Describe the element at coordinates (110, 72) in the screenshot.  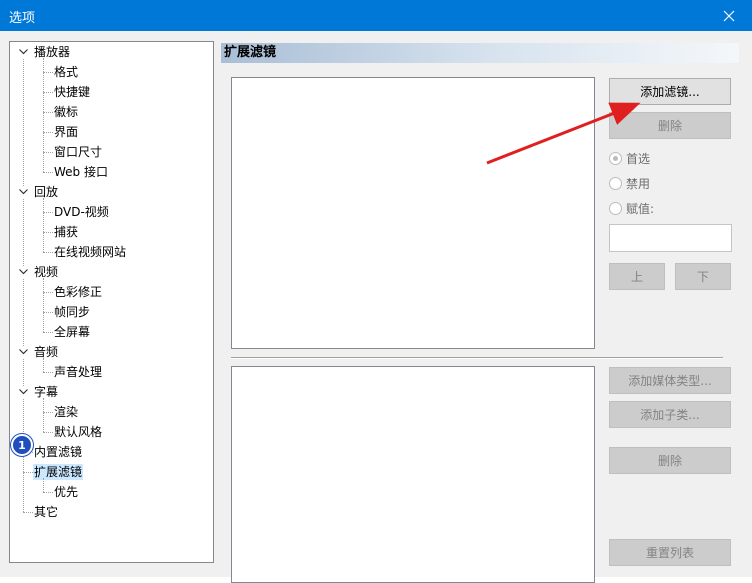
I see `tree-item: 格式` at that location.